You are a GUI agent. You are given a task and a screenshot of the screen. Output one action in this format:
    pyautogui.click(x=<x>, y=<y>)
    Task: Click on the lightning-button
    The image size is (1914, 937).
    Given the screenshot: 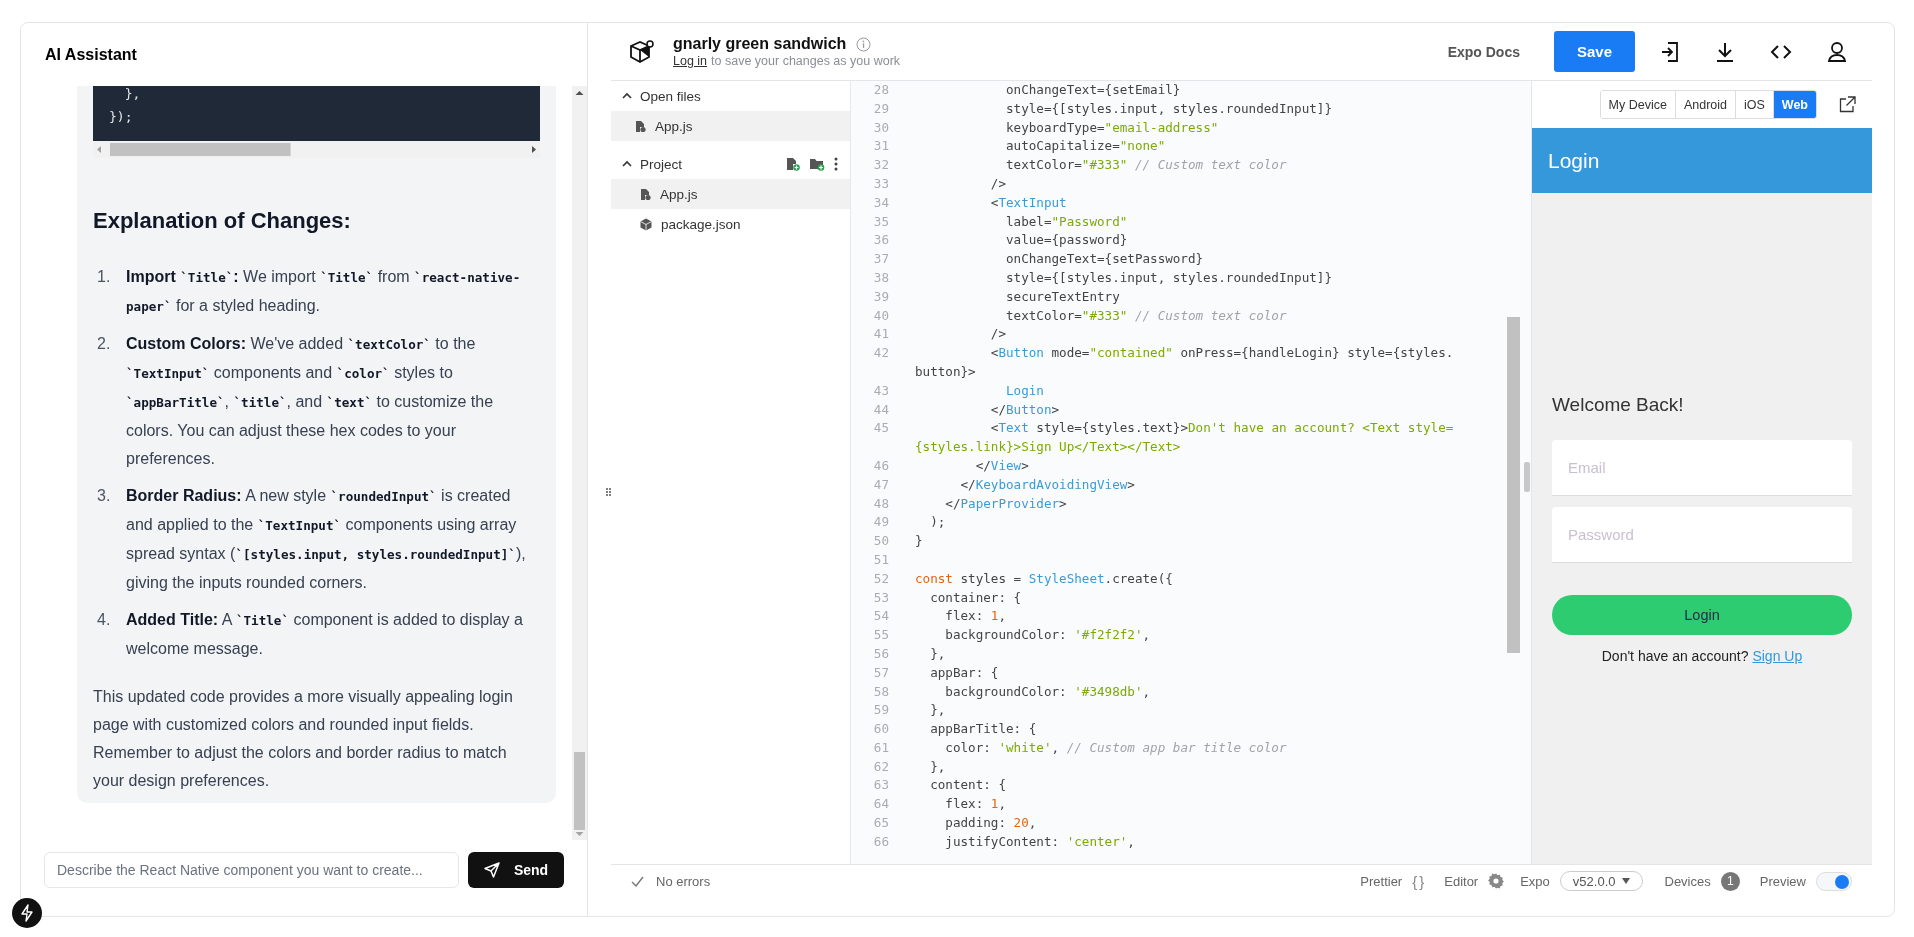 What is the action you would take?
    pyautogui.click(x=27, y=913)
    